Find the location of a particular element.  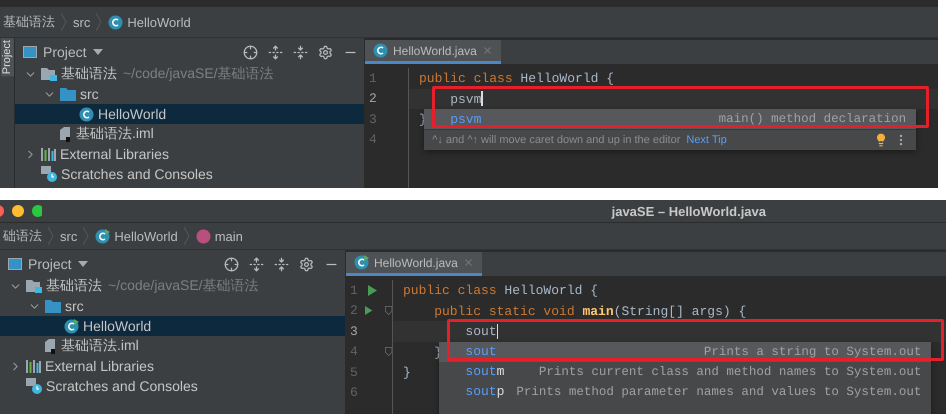

code-line: sout is located at coordinates (480, 331).